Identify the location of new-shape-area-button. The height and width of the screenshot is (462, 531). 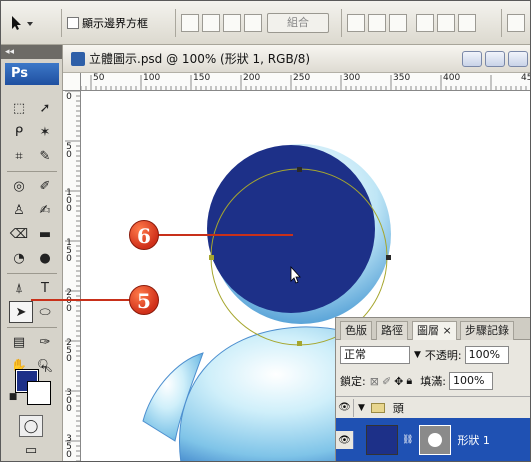
(190, 23).